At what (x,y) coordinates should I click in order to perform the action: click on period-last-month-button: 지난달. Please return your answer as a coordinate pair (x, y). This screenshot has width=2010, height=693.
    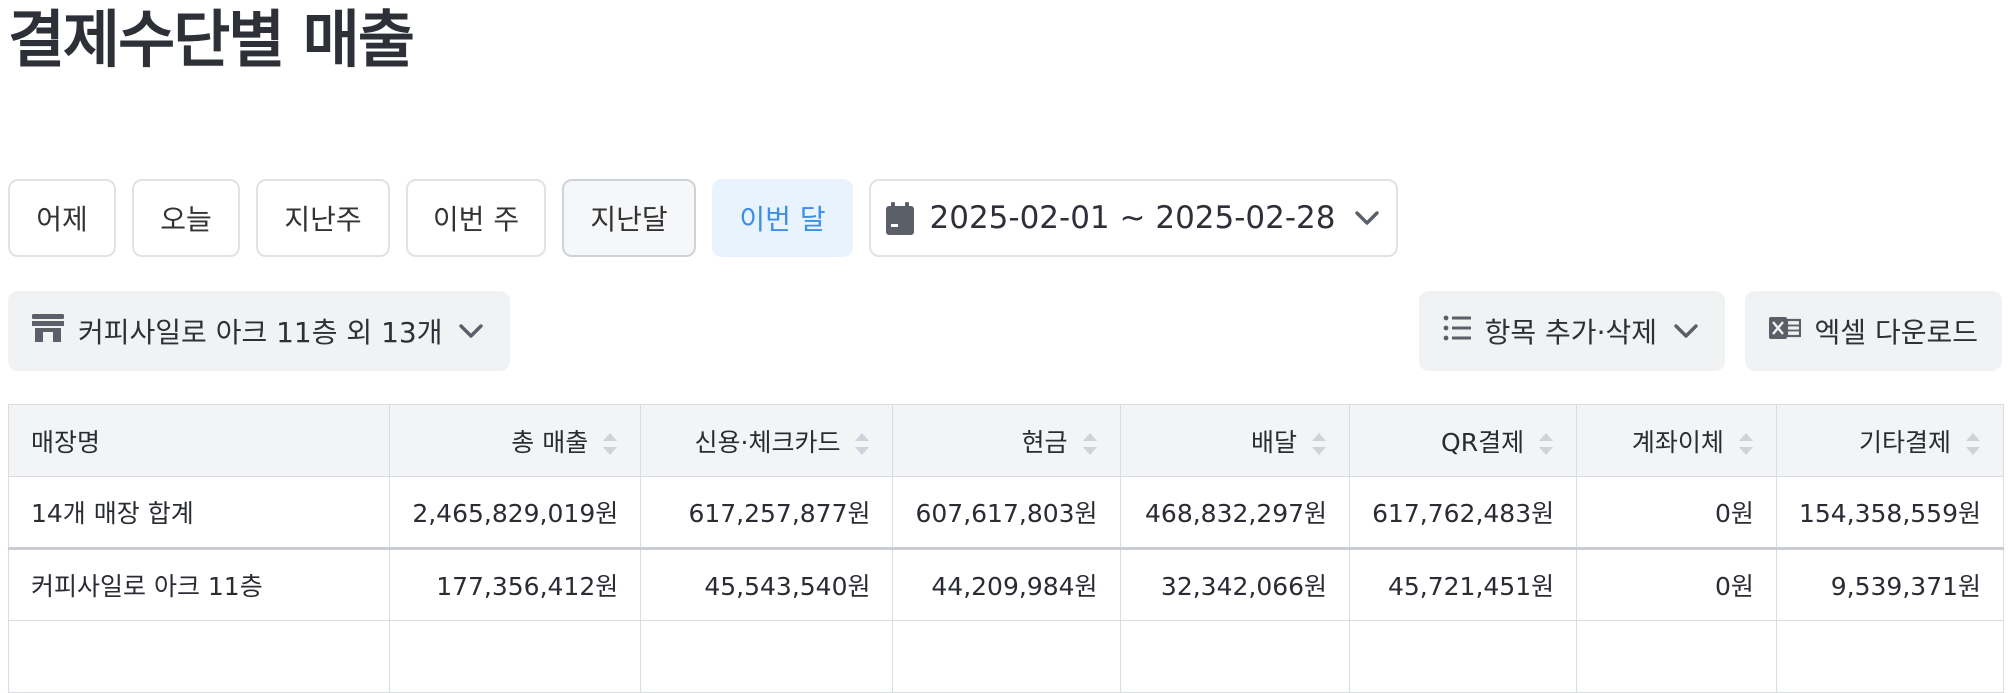
    Looking at the image, I should click on (629, 218).